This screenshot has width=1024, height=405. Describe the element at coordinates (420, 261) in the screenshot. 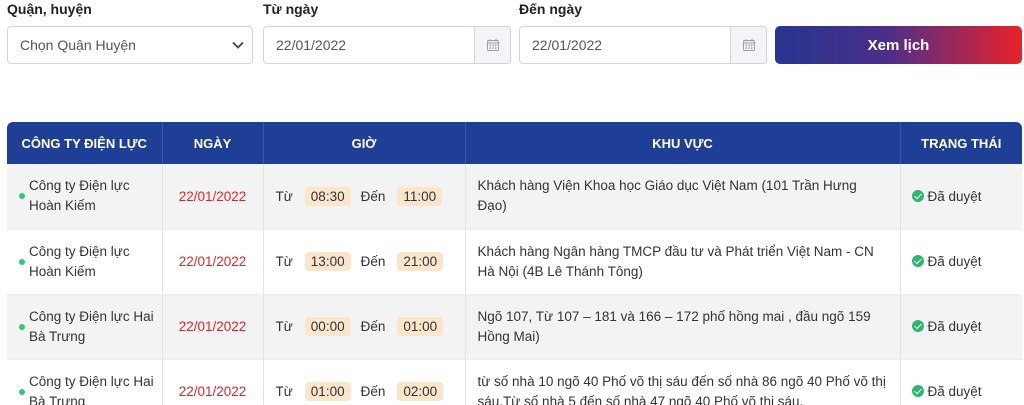

I see `end-time: 21:00` at that location.